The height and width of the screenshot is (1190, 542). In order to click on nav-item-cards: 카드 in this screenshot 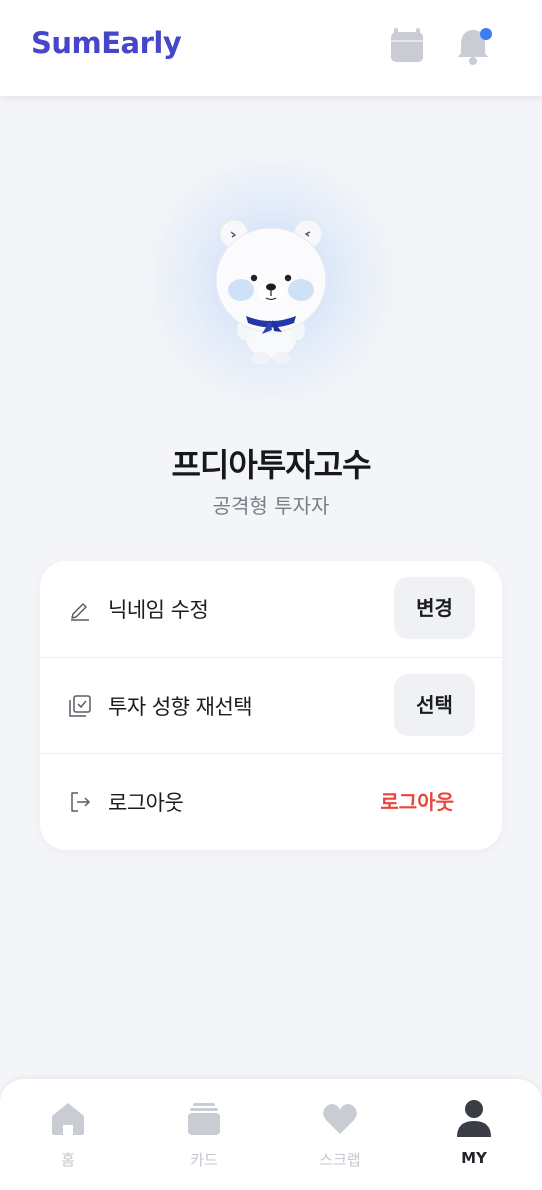, I will do `click(204, 1134)`.